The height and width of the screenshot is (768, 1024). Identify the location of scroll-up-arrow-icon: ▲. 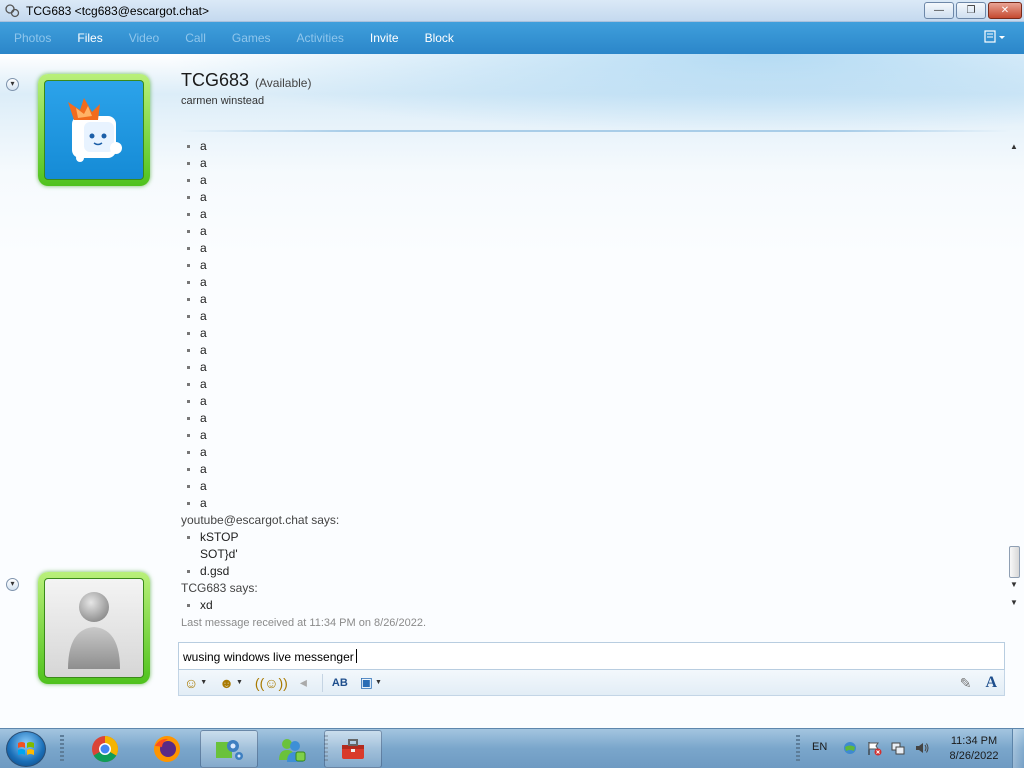
(1014, 146).